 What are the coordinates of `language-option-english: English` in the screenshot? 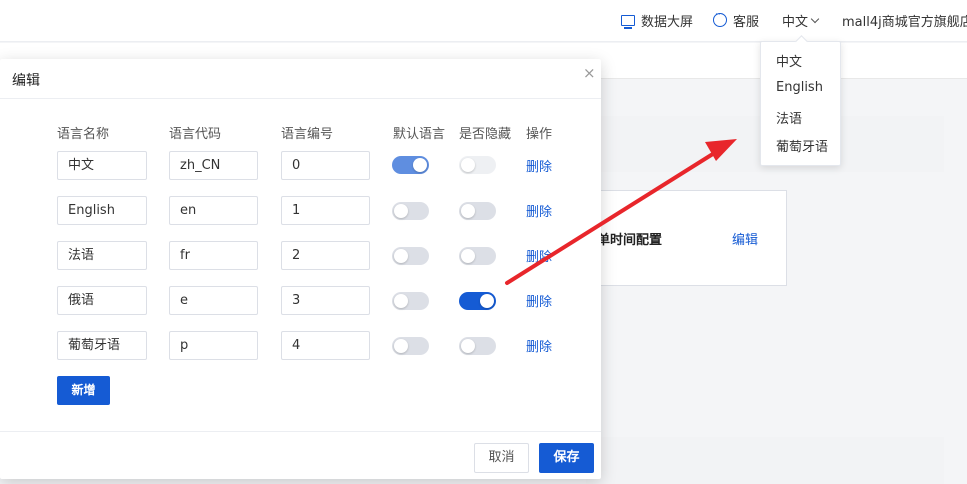 It's located at (799, 87).